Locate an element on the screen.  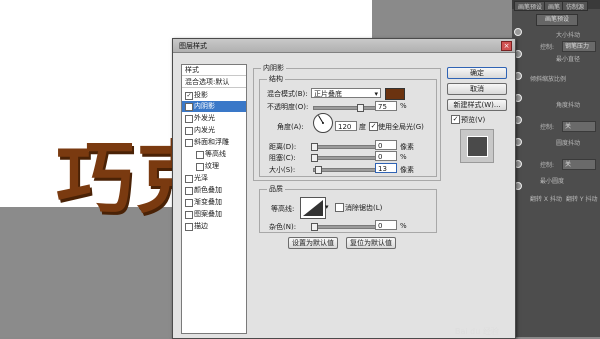
styles-header: 样式 is located at coordinates (214, 70).